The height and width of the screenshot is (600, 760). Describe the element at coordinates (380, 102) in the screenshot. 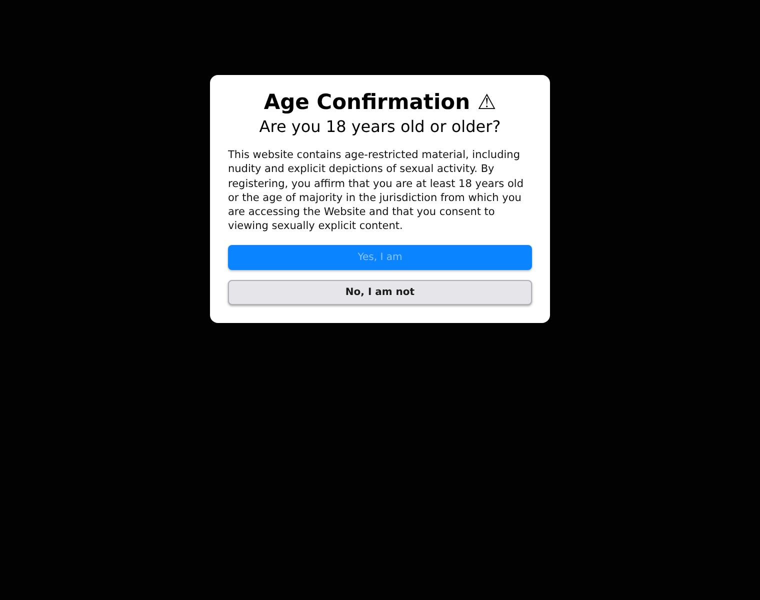

I see `dialog-title: Age Confirmation ⚠` at that location.